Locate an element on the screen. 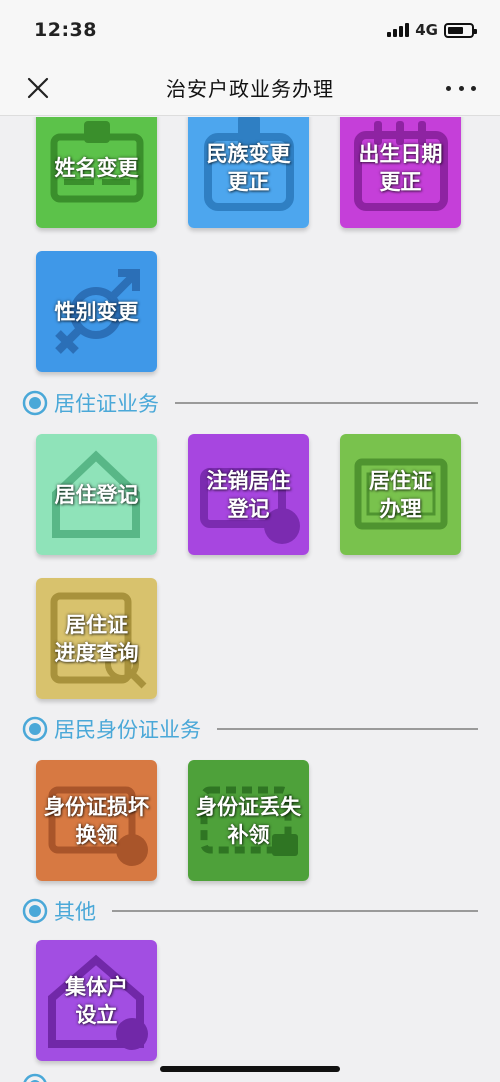  tile-ethnicity-correction: 民族变更 更正 is located at coordinates (248, 172).